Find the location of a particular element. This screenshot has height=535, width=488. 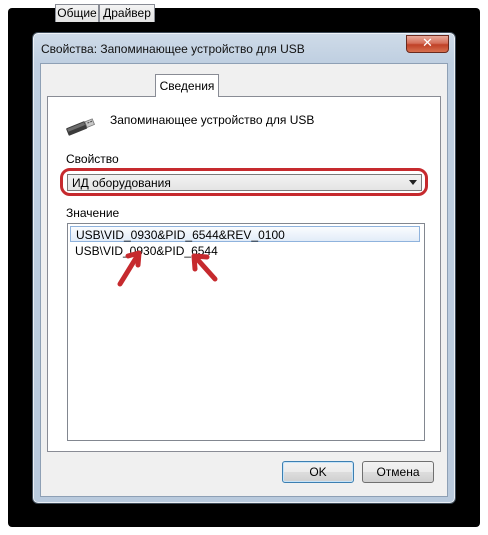

annotation-arrow-vid is located at coordinates (129, 268).